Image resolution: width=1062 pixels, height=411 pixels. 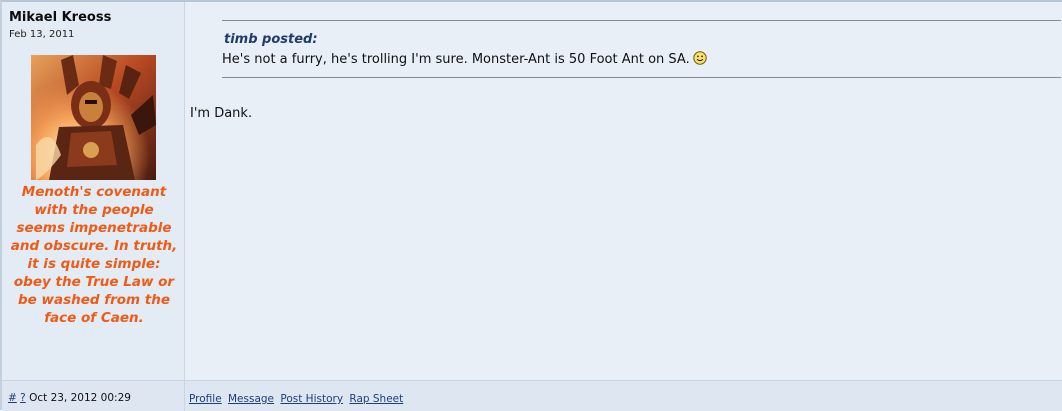 I want to click on message-link: Message, so click(x=251, y=399).